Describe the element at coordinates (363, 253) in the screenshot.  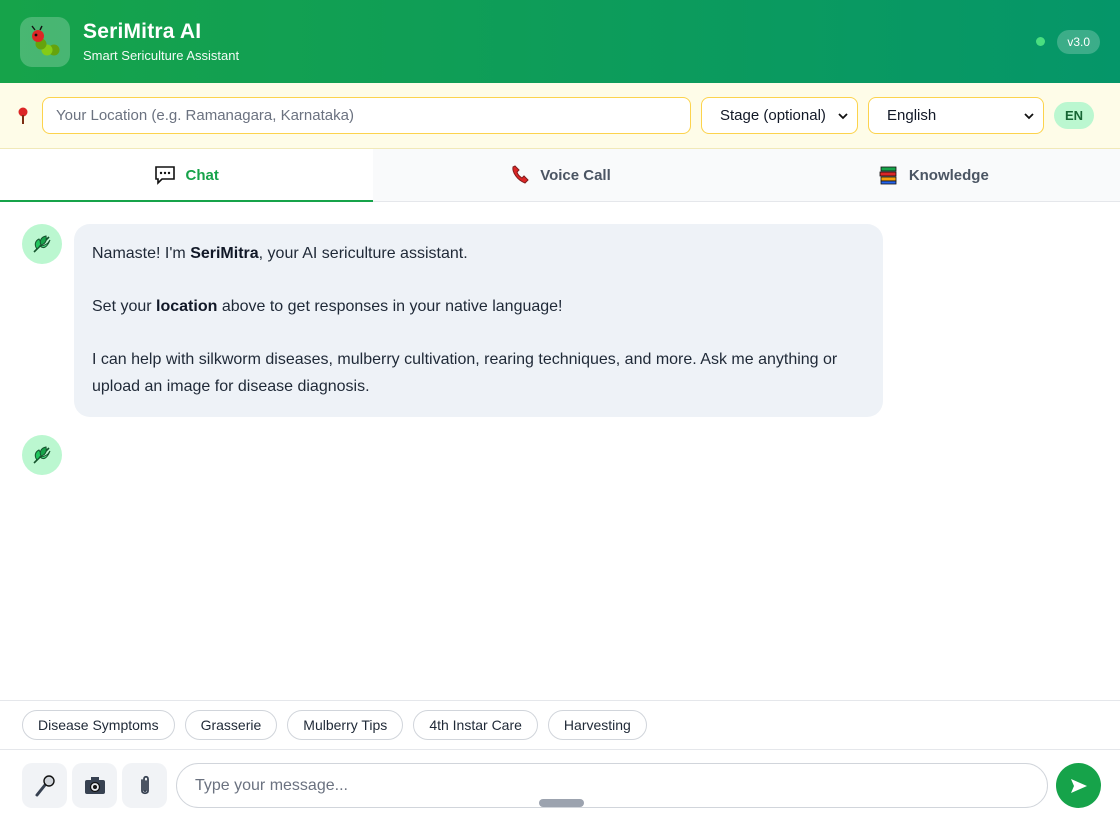
I see `welcome-text: , your AI sericulture assistant.` at that location.